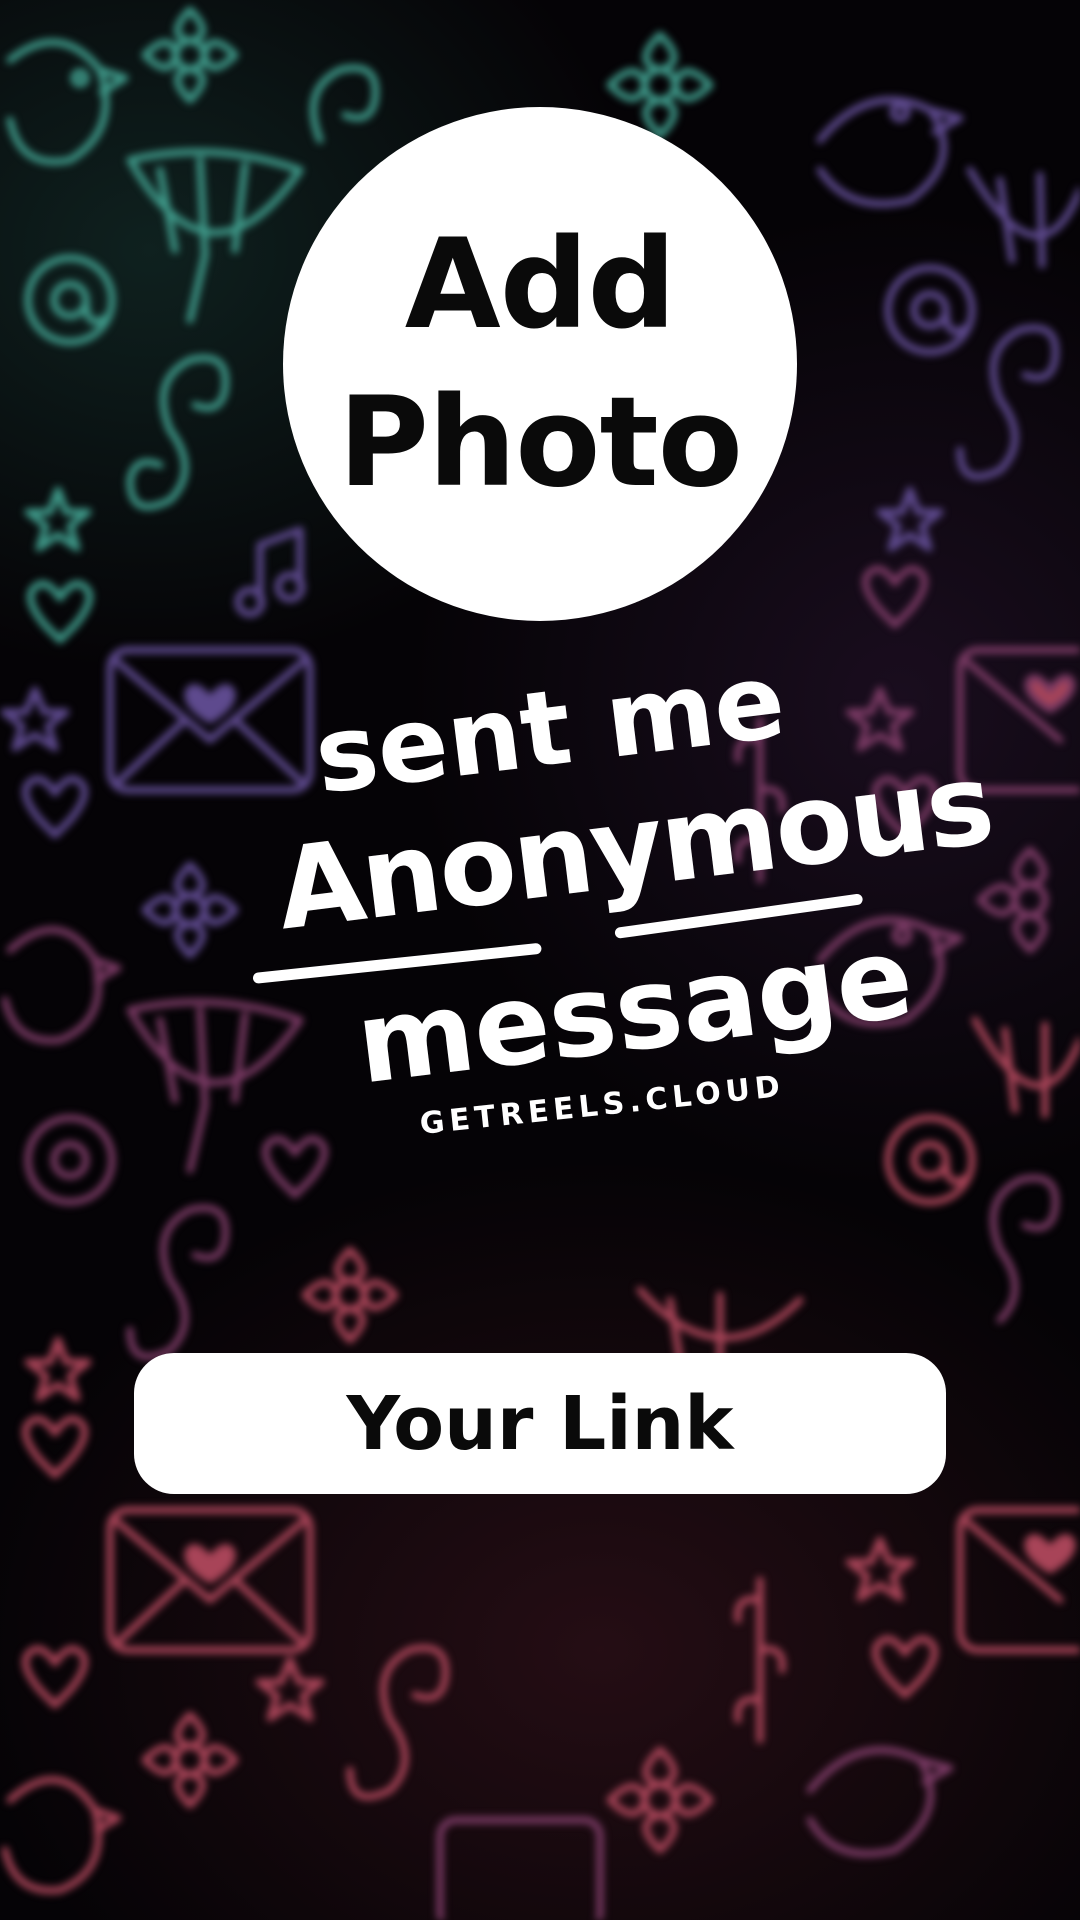 The image size is (1080, 1920). I want to click on music-note-icon, so click(270, 572).